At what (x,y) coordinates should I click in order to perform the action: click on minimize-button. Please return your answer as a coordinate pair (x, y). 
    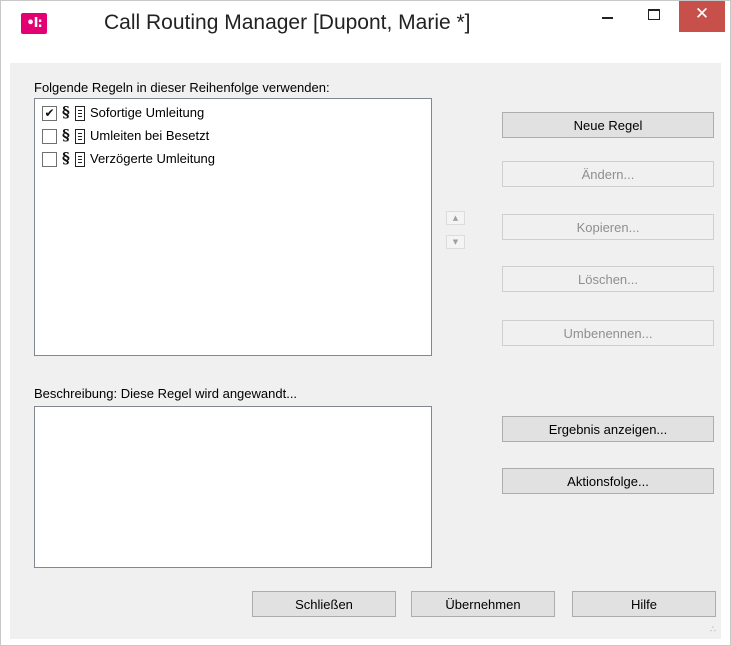
    Looking at the image, I should click on (609, 16).